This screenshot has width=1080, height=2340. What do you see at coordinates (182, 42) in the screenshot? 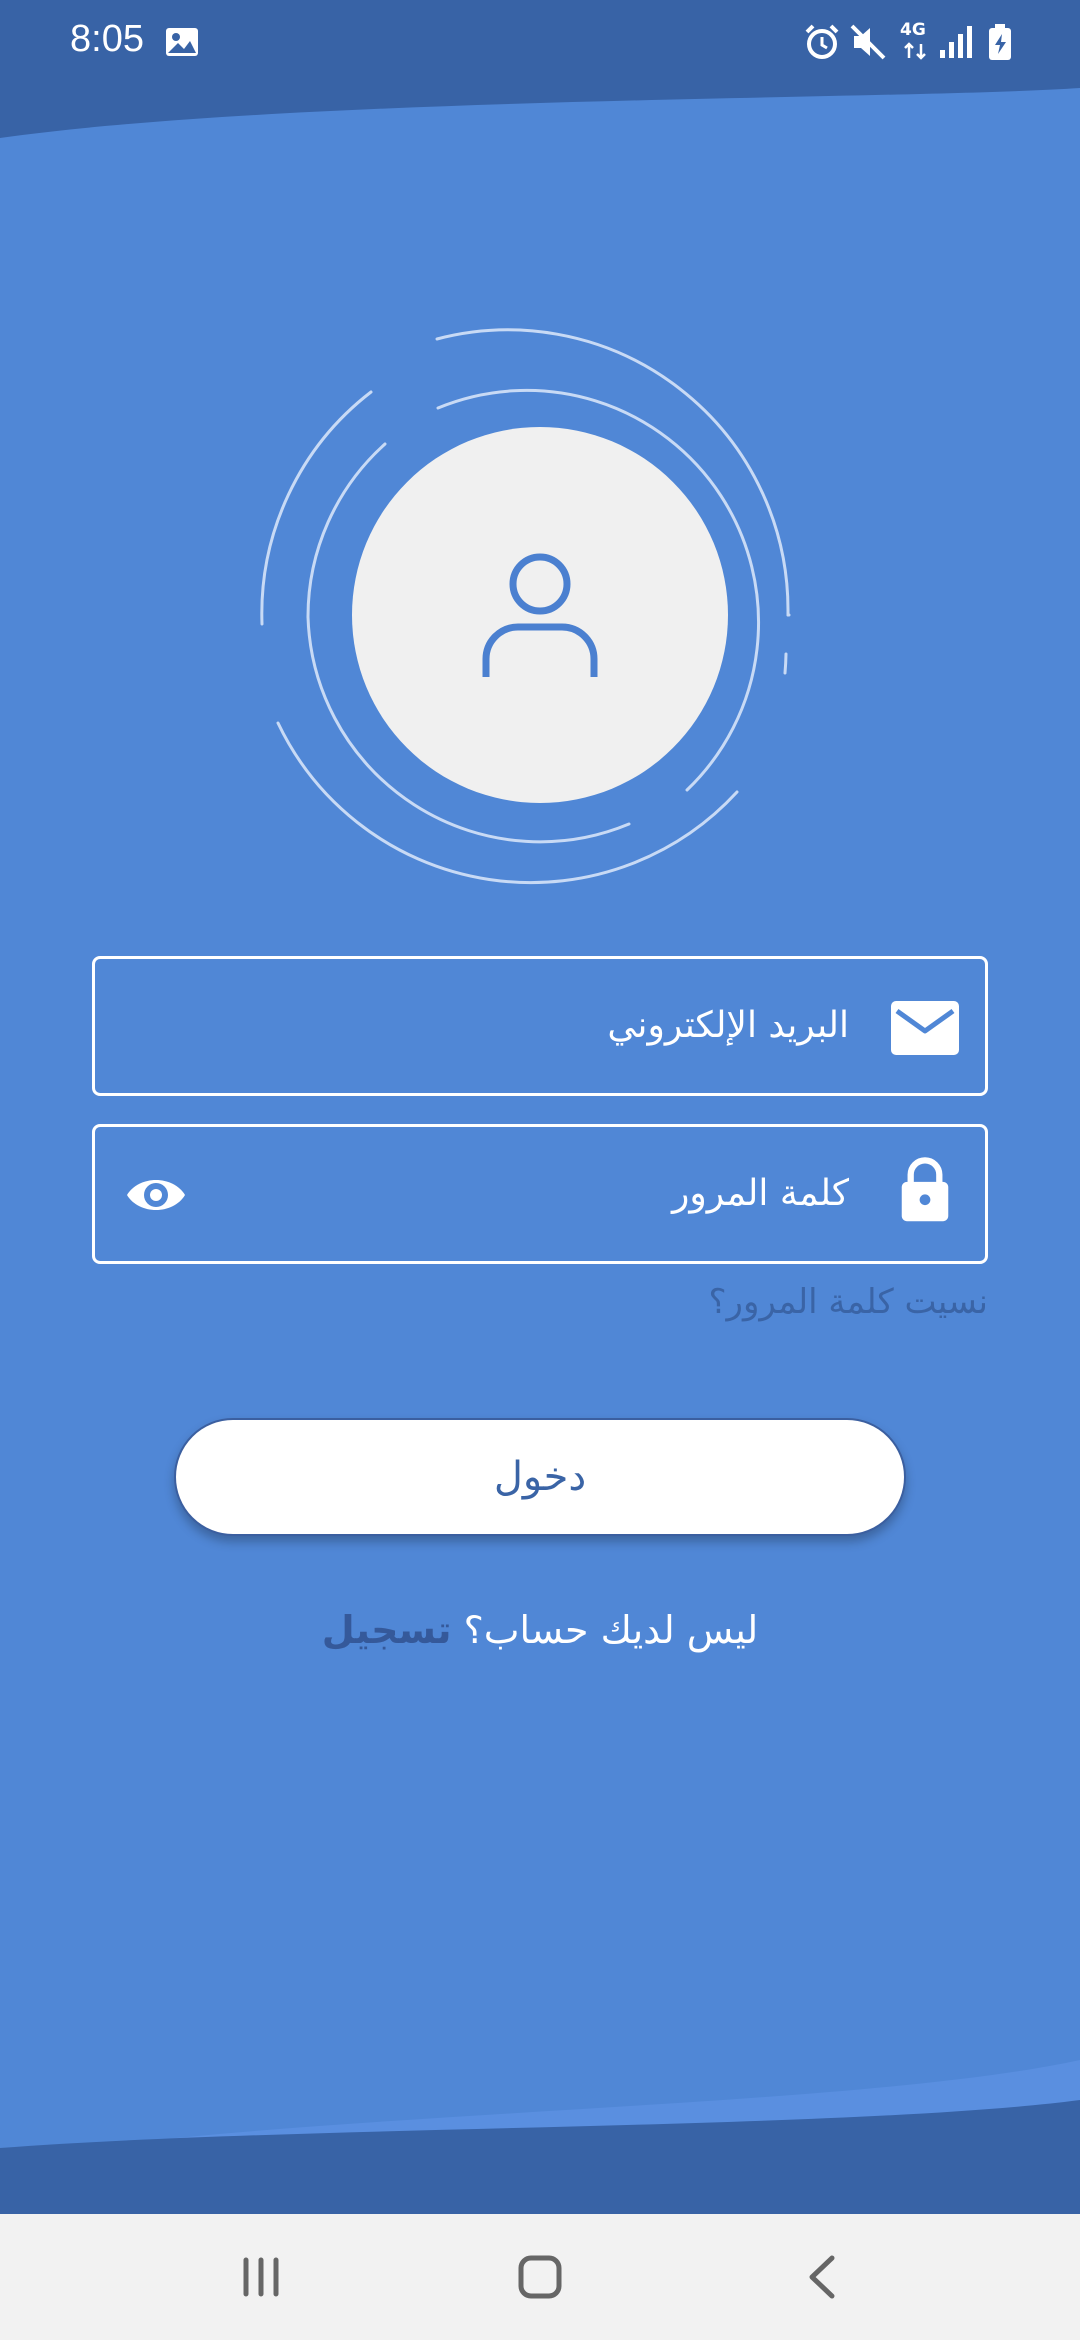
I see `image-icon` at bounding box center [182, 42].